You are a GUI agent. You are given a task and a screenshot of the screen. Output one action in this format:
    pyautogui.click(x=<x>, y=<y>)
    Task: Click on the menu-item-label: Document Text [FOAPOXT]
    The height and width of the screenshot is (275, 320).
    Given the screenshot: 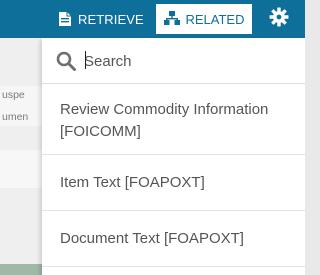 What is the action you would take?
    pyautogui.click(x=152, y=238)
    